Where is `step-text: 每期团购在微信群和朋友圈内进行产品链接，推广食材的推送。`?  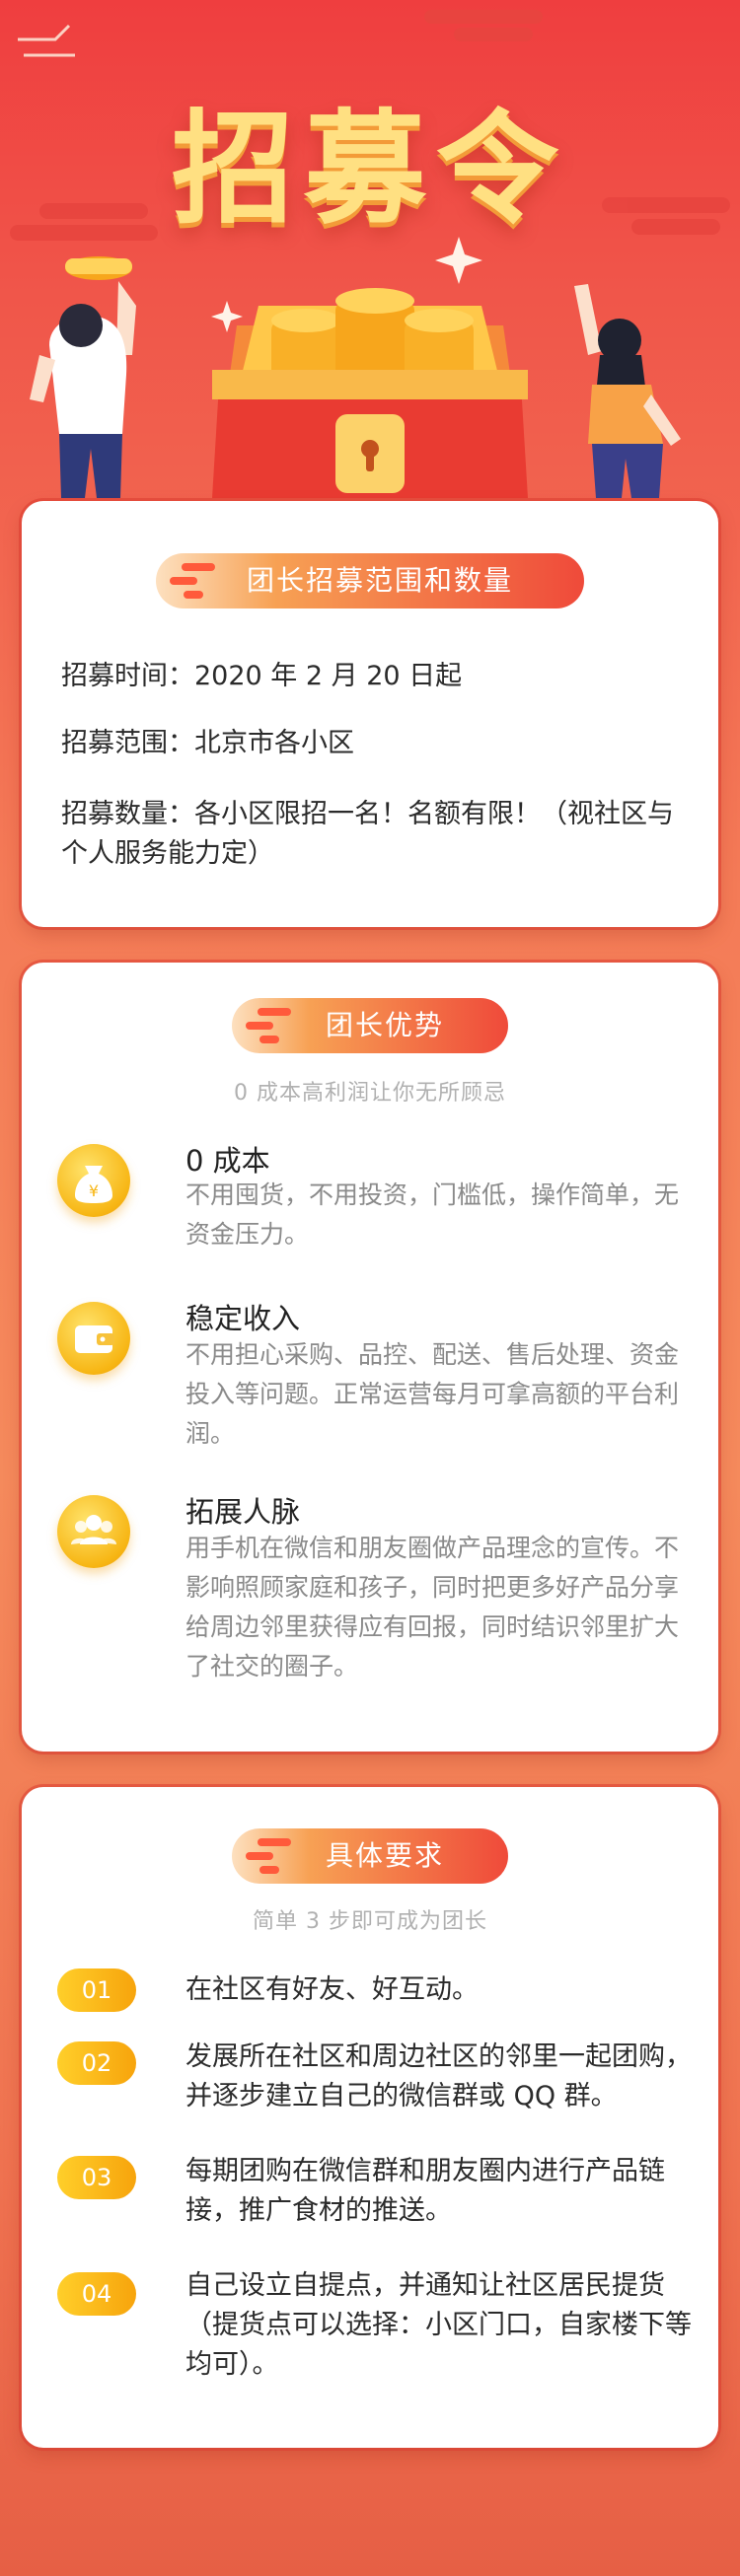
step-text: 每期团购在微信群和朋友圈内进行产品链接，推广食材的推送。 is located at coordinates (425, 2191).